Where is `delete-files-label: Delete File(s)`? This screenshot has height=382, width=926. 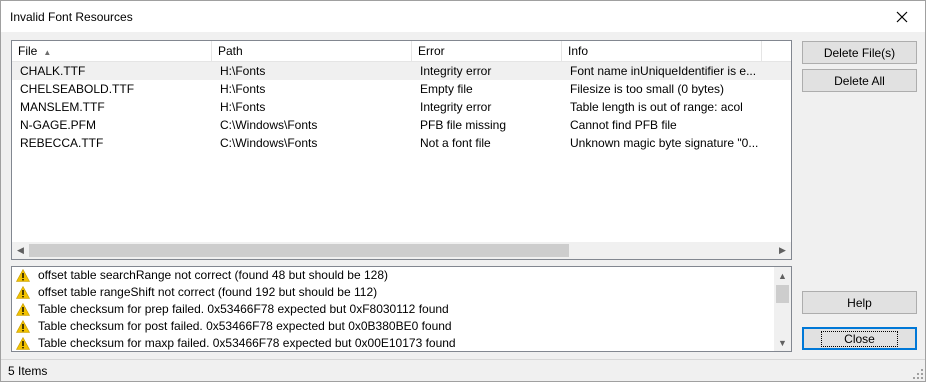 delete-files-label: Delete File(s) is located at coordinates (859, 52).